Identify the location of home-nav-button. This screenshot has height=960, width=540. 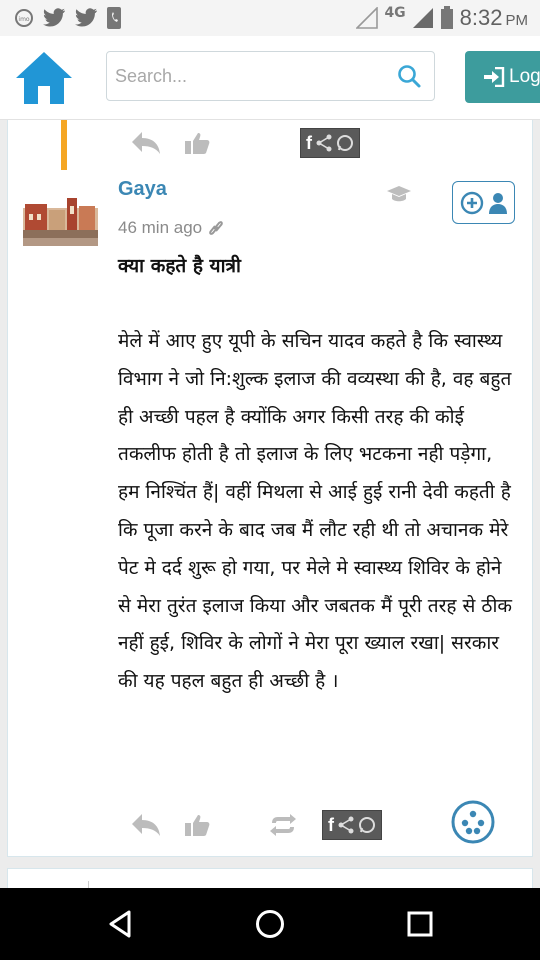
(270, 924).